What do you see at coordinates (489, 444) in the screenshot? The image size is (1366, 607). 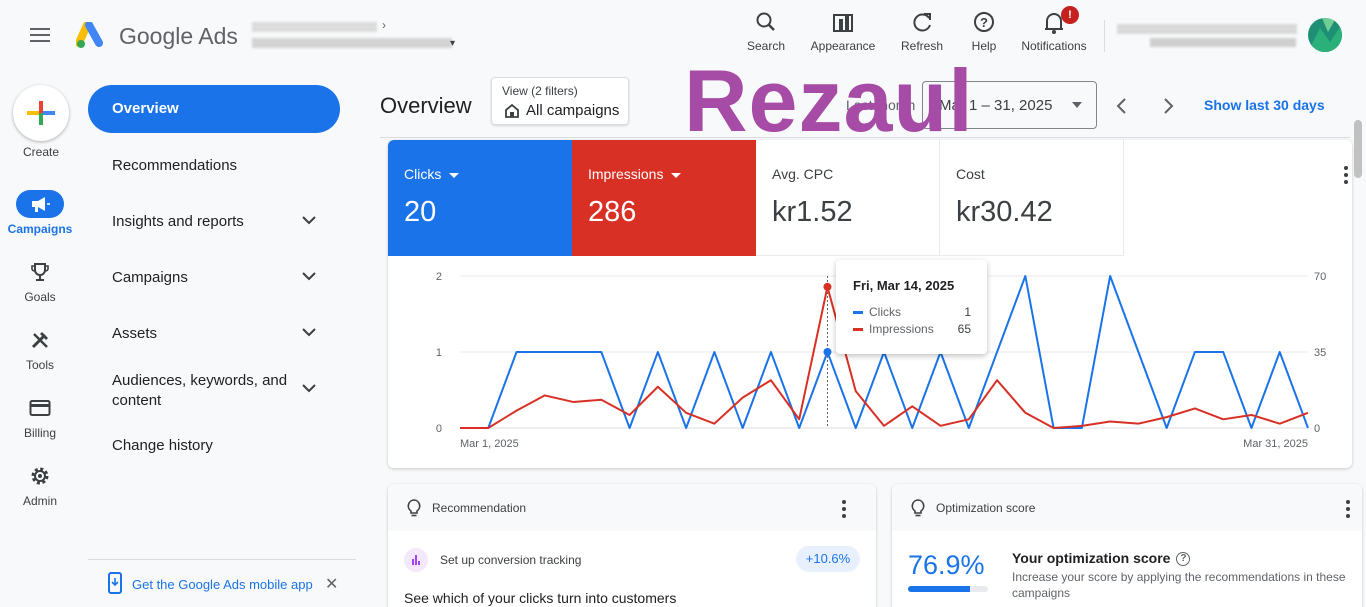 I see `x-tick-label-start: Mar 1, 2025` at bounding box center [489, 444].